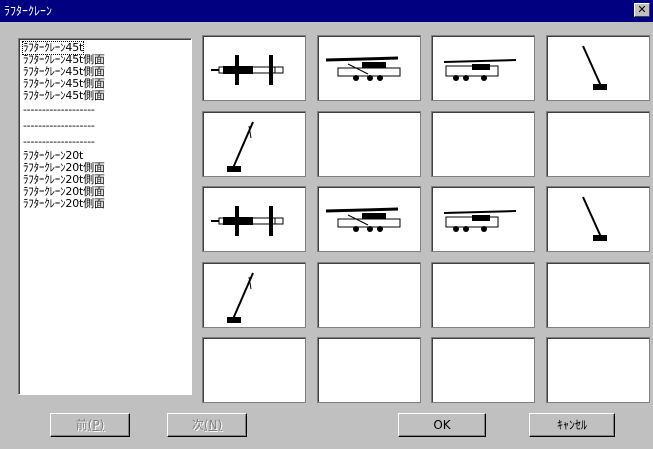  I want to click on next-button: 次(N), so click(207, 425).